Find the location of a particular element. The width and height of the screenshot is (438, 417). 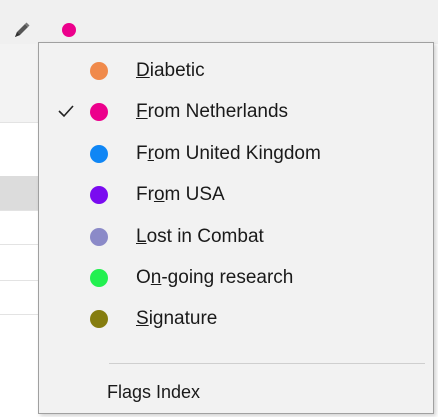

flag-menu-item: On-going research is located at coordinates (236, 278).